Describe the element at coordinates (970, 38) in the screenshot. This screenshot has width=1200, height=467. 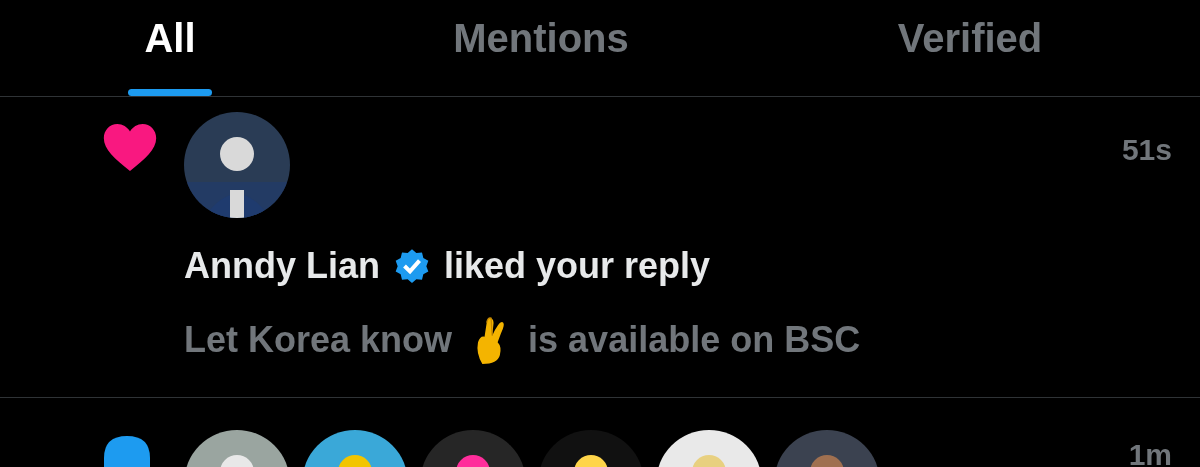
I see `tab: Verified` at that location.